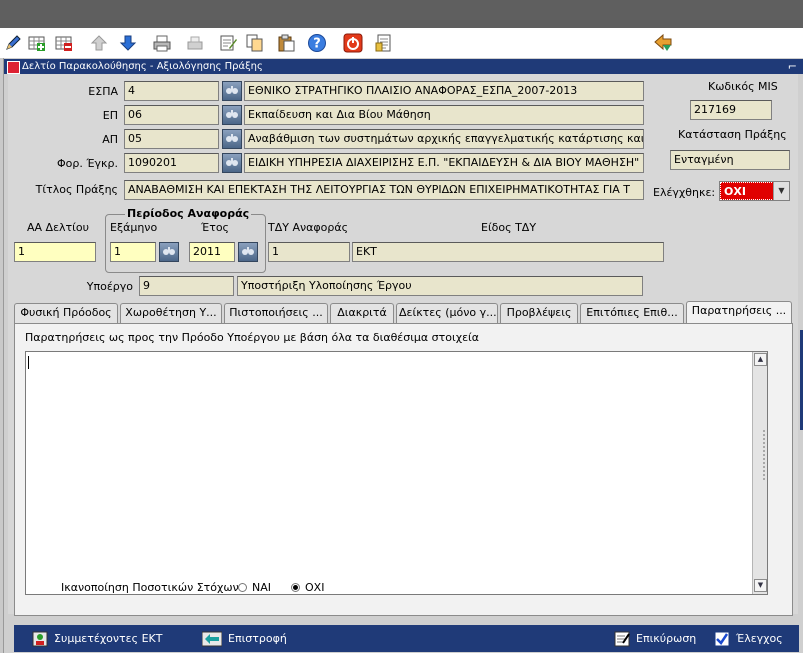  What do you see at coordinates (760, 359) in the screenshot?
I see `scroll-up-icon: ▲` at bounding box center [760, 359].